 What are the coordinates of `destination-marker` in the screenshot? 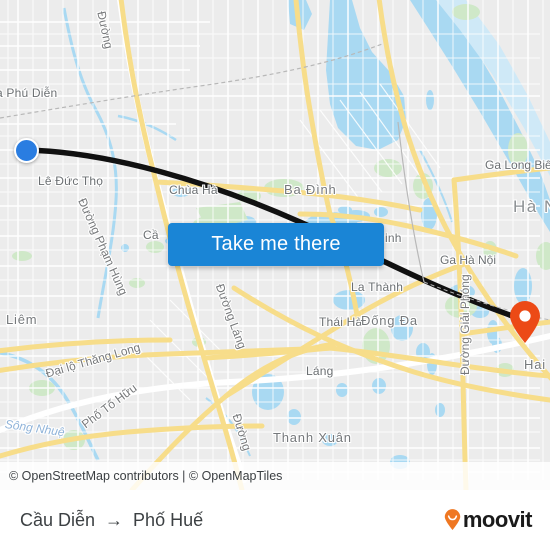 It's located at (525, 322).